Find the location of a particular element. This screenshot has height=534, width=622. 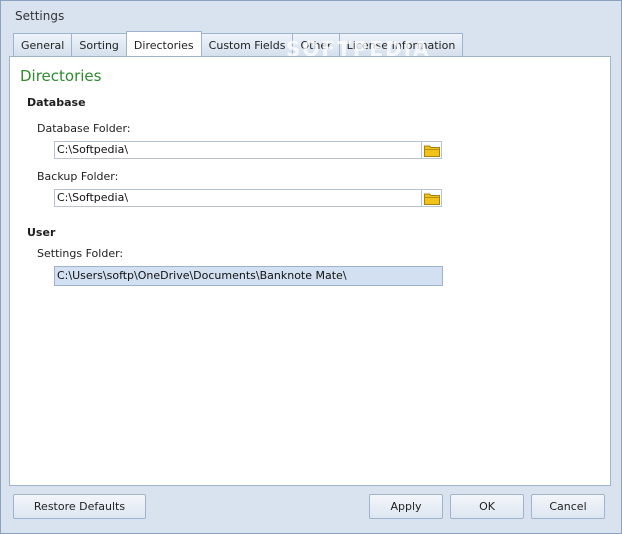

user-group-label: User is located at coordinates (41, 232).